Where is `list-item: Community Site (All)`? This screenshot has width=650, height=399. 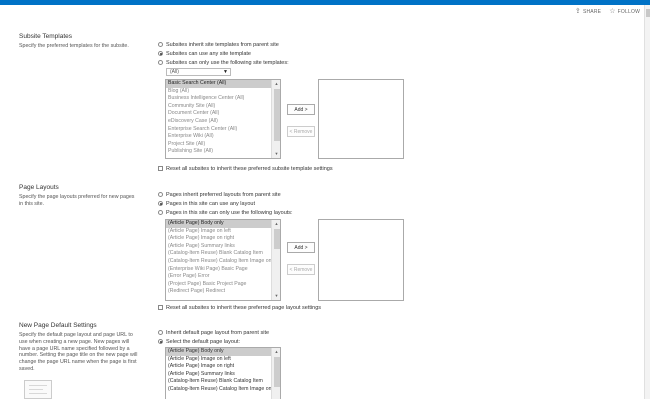
list-item: Community Site (All) is located at coordinates (218, 107).